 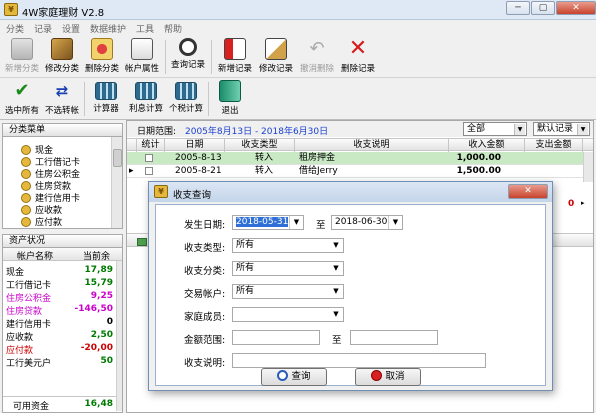 What do you see at coordinates (22, 90) in the screenshot?
I see `check-icon: ✔` at bounding box center [22, 90].